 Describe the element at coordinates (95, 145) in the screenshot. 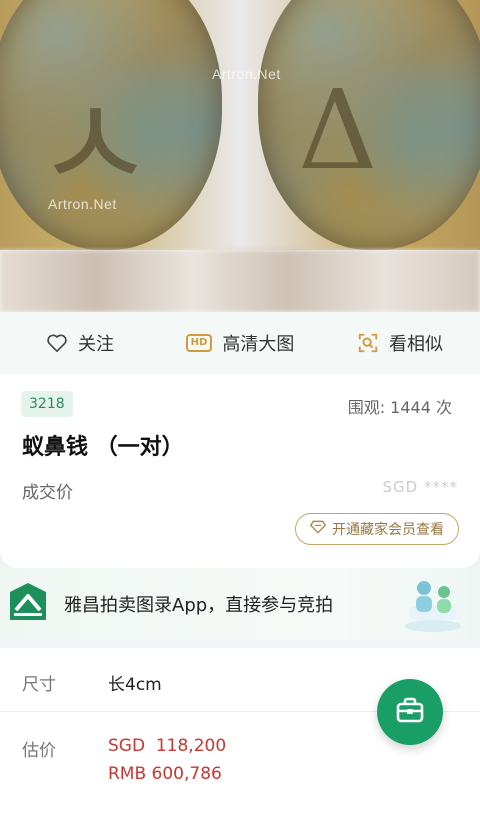

I see `coin-inscription-left: ㅅ` at that location.